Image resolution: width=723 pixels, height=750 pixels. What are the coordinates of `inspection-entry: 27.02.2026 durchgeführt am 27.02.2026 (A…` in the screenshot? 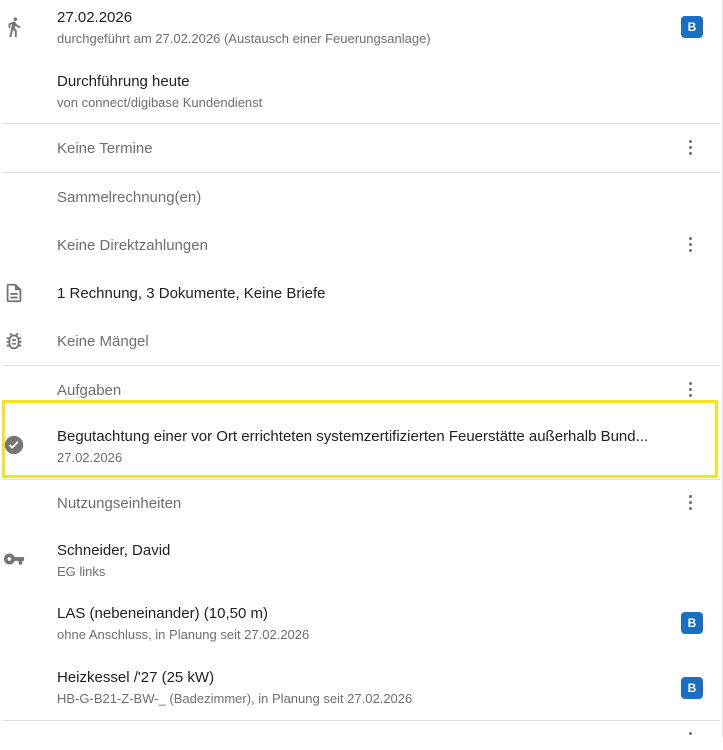 It's located at (361, 30).